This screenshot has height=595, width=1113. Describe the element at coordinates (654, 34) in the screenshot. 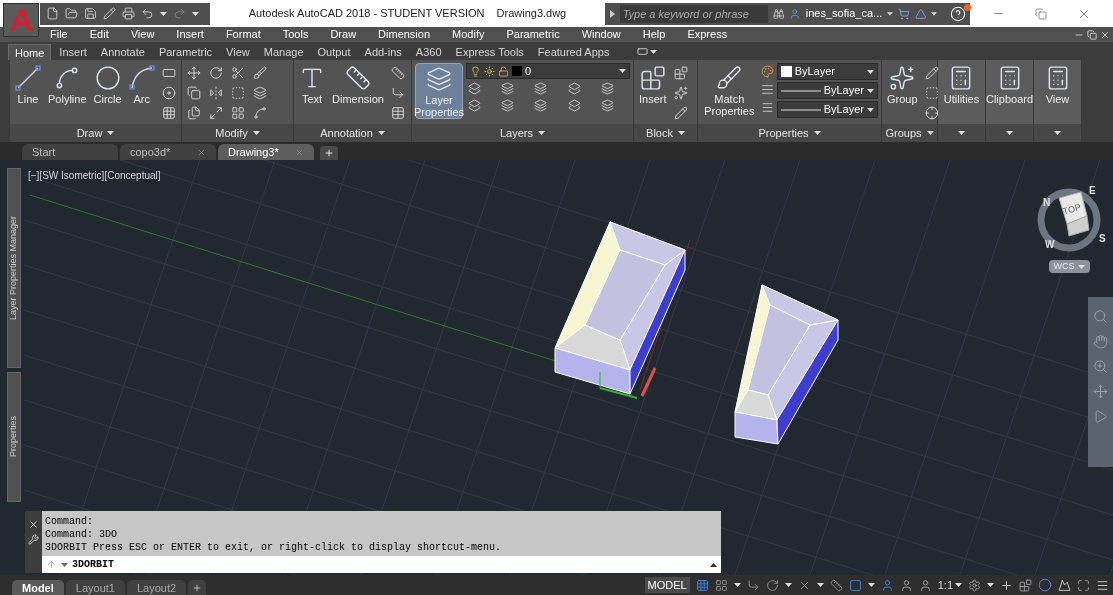

I see `menu-item: Help` at that location.